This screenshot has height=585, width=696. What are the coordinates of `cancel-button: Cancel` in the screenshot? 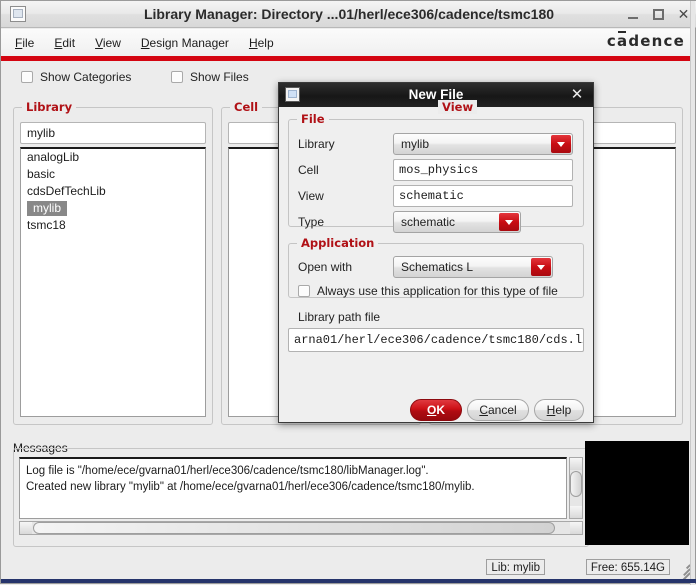 It's located at (498, 410).